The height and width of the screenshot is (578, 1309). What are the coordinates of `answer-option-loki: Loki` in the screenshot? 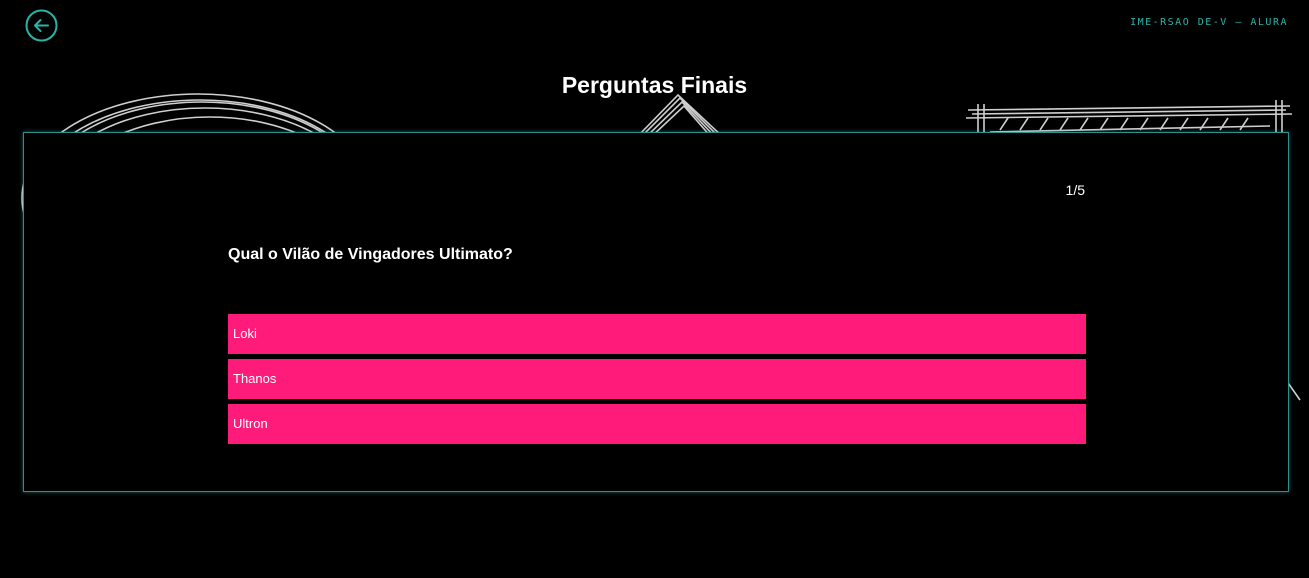 It's located at (657, 334).